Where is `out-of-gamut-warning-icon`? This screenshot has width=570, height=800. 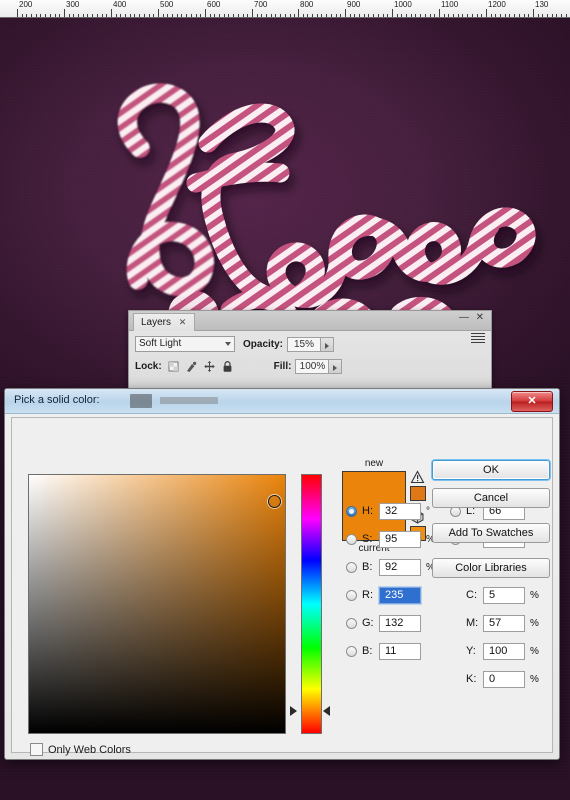 out-of-gamut-warning-icon is located at coordinates (417, 477).